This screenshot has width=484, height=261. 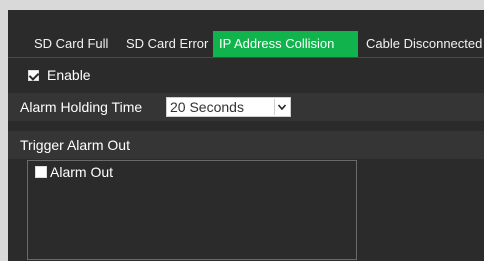 I want to click on alarm-holding-time-select: 20 Seconds, so click(x=228, y=107).